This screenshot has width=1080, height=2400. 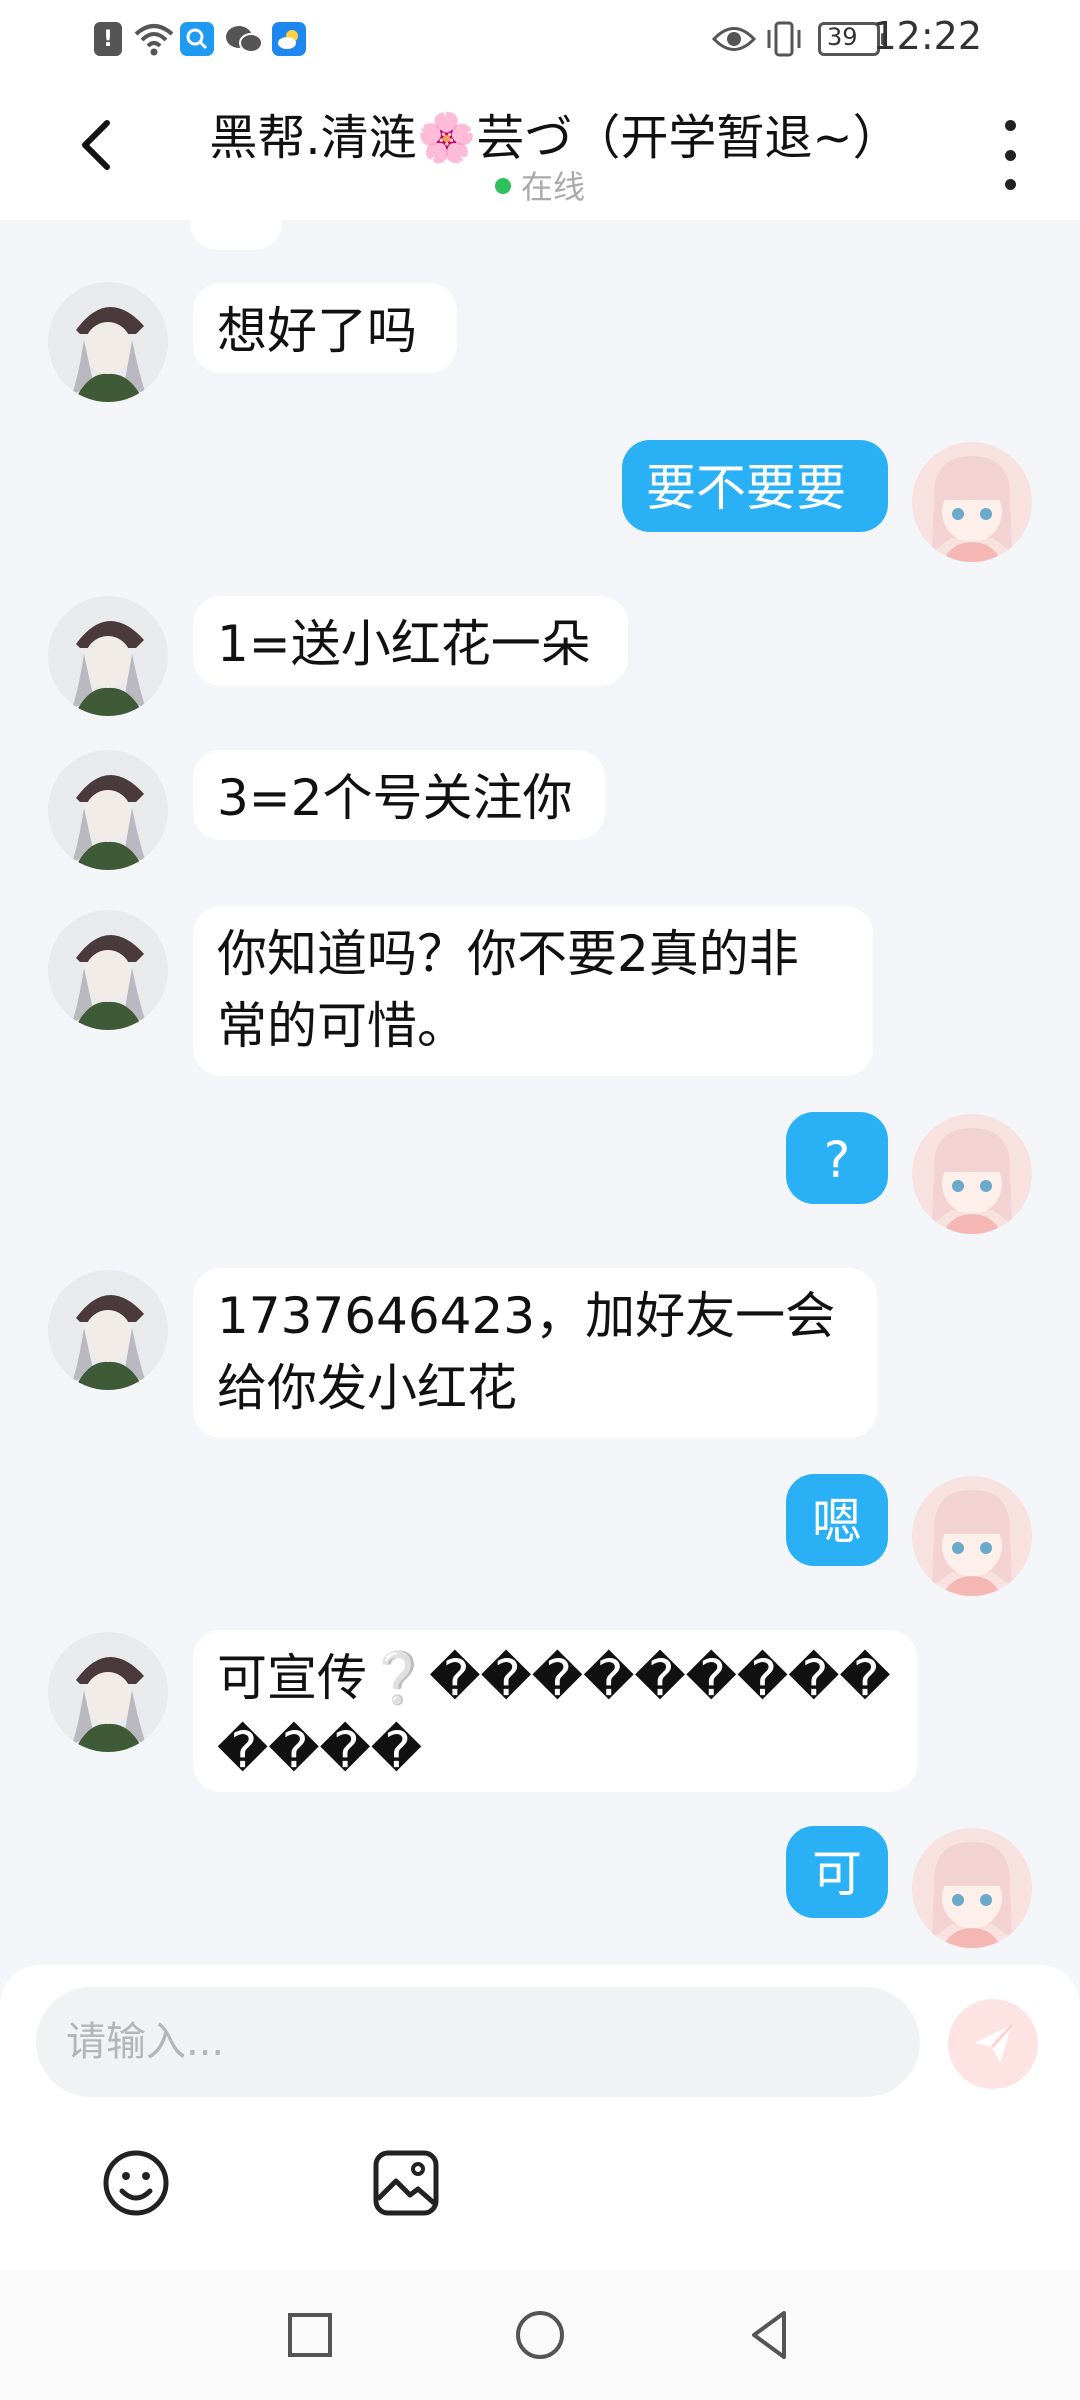 I want to click on message-text: ?, so click(x=837, y=1160).